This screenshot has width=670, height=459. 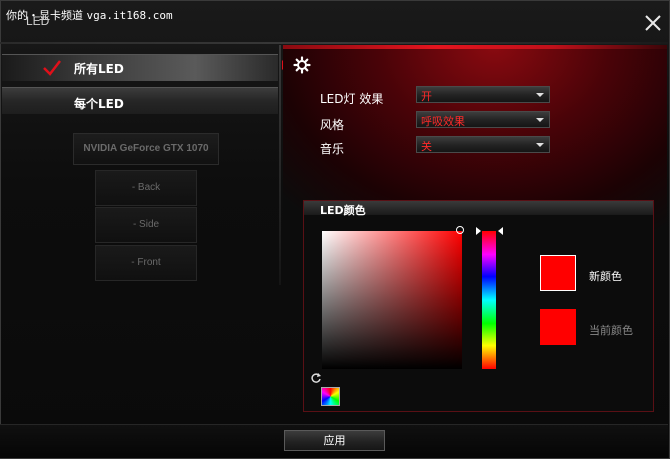 I want to click on reset-icon, so click(x=316, y=378).